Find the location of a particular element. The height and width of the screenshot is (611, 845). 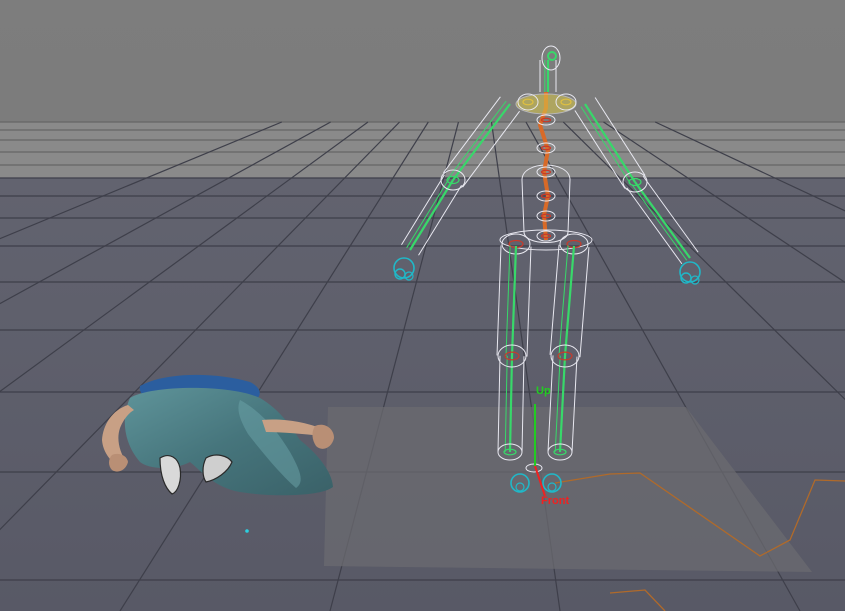

up-axis-label: Up is located at coordinates (543, 391).